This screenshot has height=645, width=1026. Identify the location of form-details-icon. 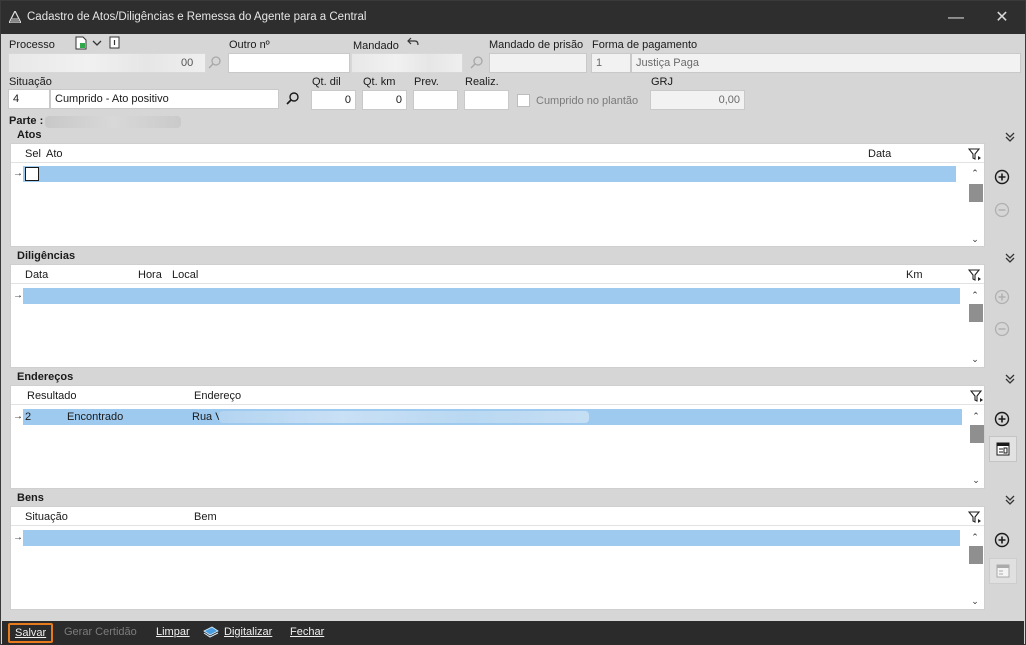
(1003, 449).